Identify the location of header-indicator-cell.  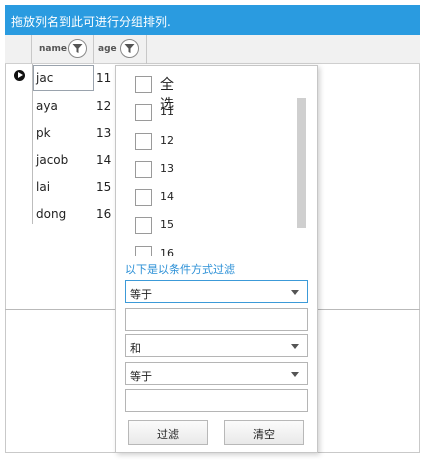
(18, 49).